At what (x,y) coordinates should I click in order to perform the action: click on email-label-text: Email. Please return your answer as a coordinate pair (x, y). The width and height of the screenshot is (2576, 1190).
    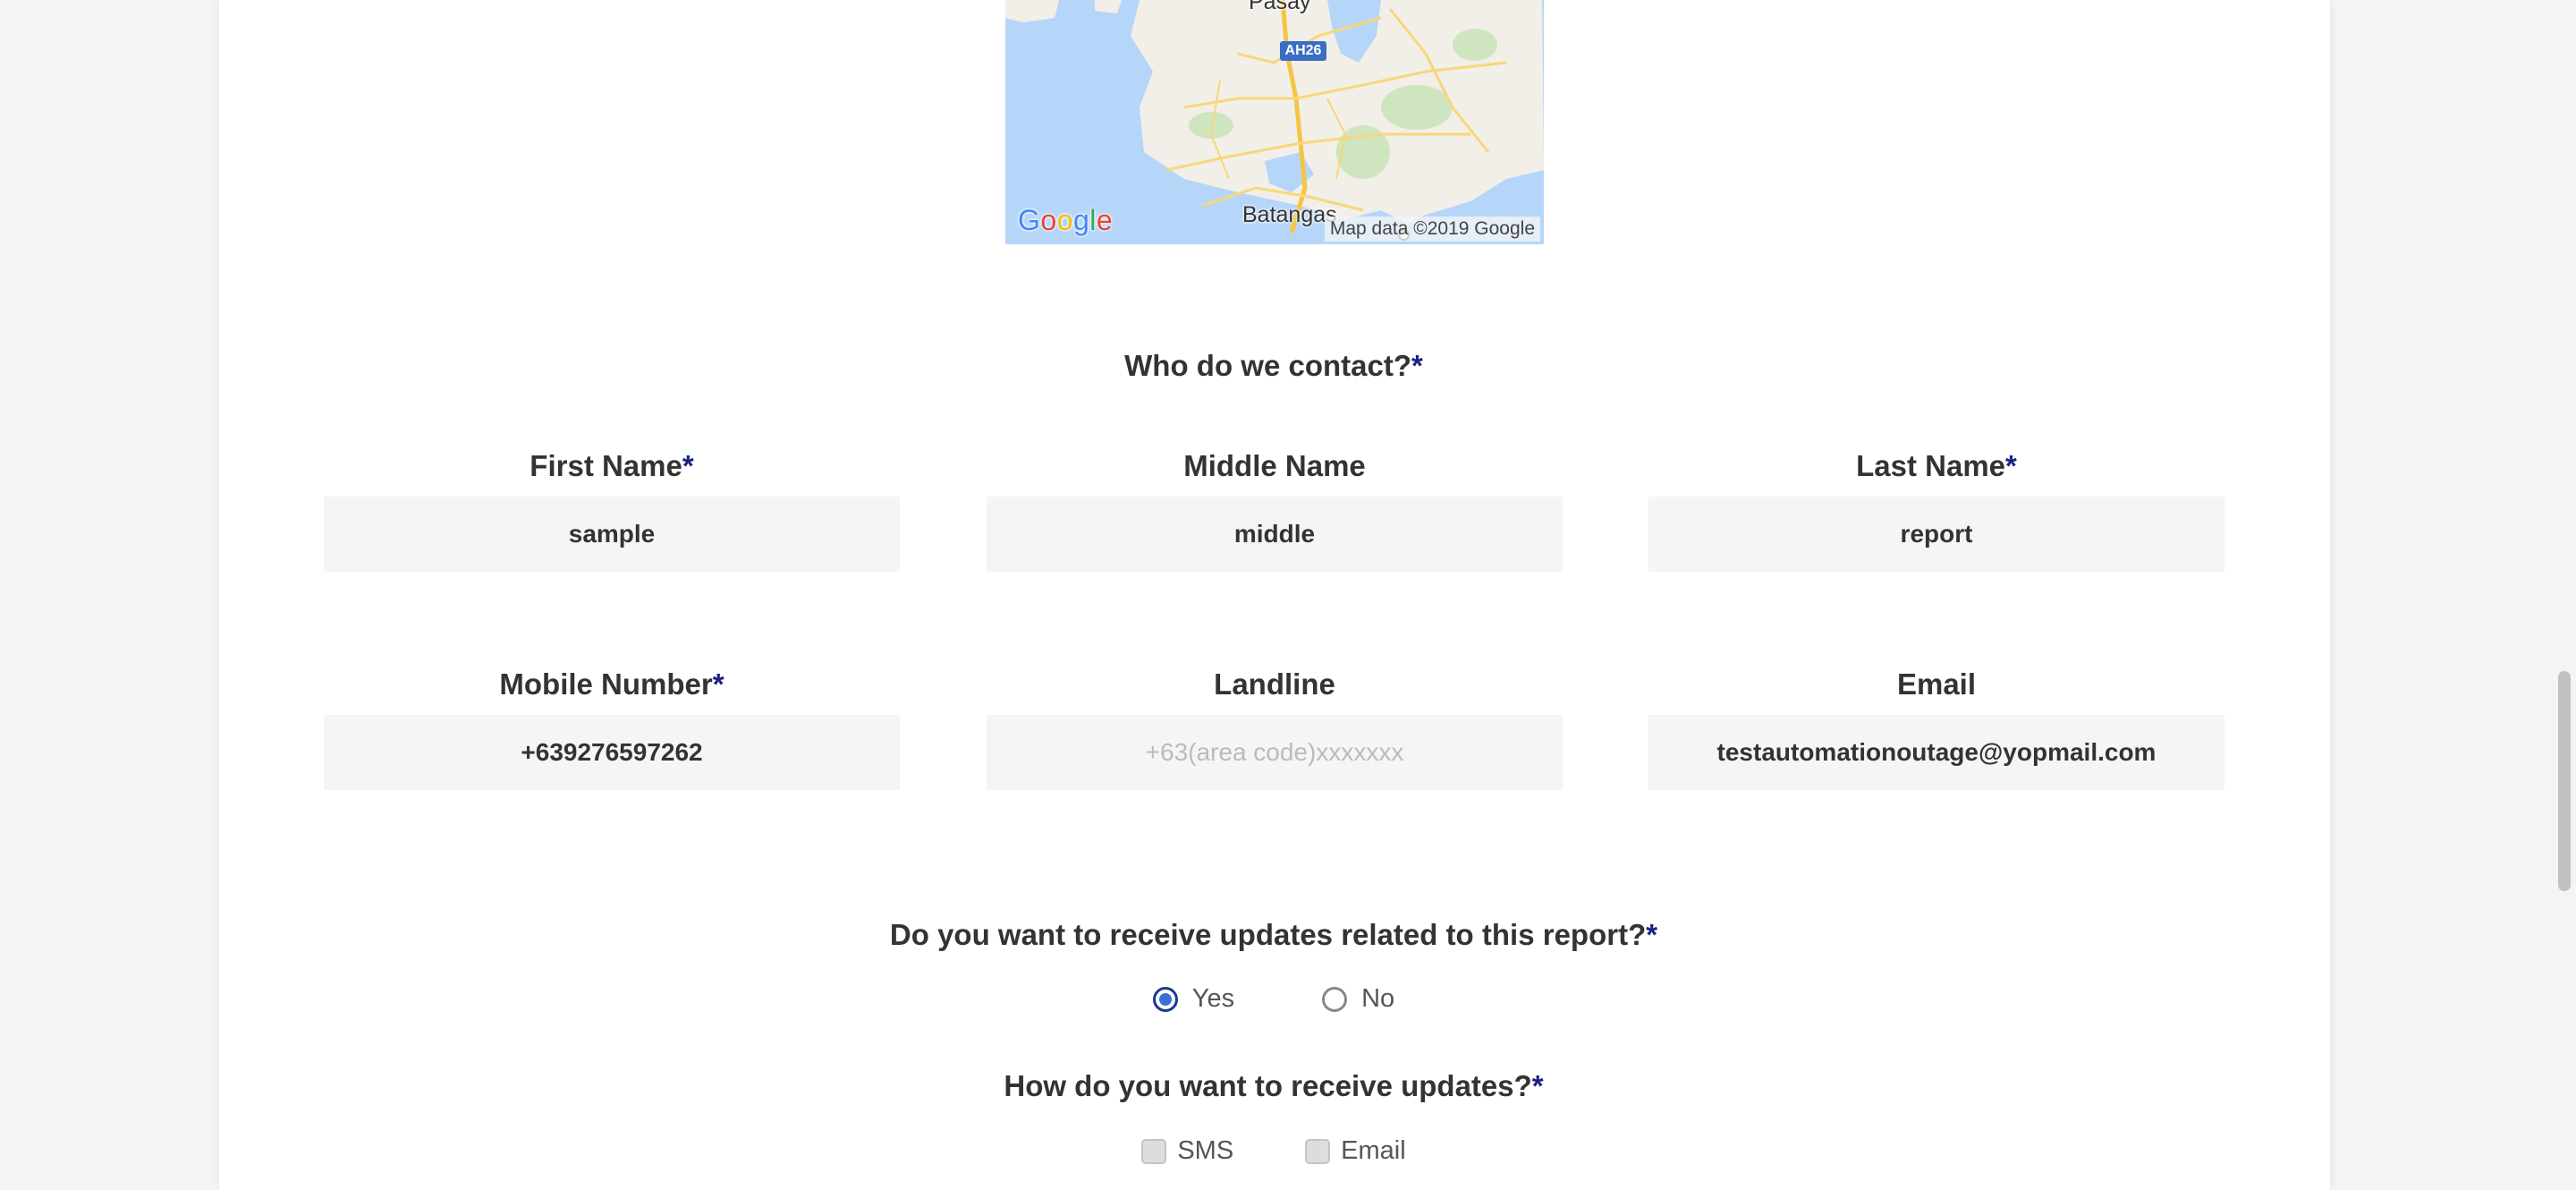
    Looking at the image, I should click on (1936, 684).